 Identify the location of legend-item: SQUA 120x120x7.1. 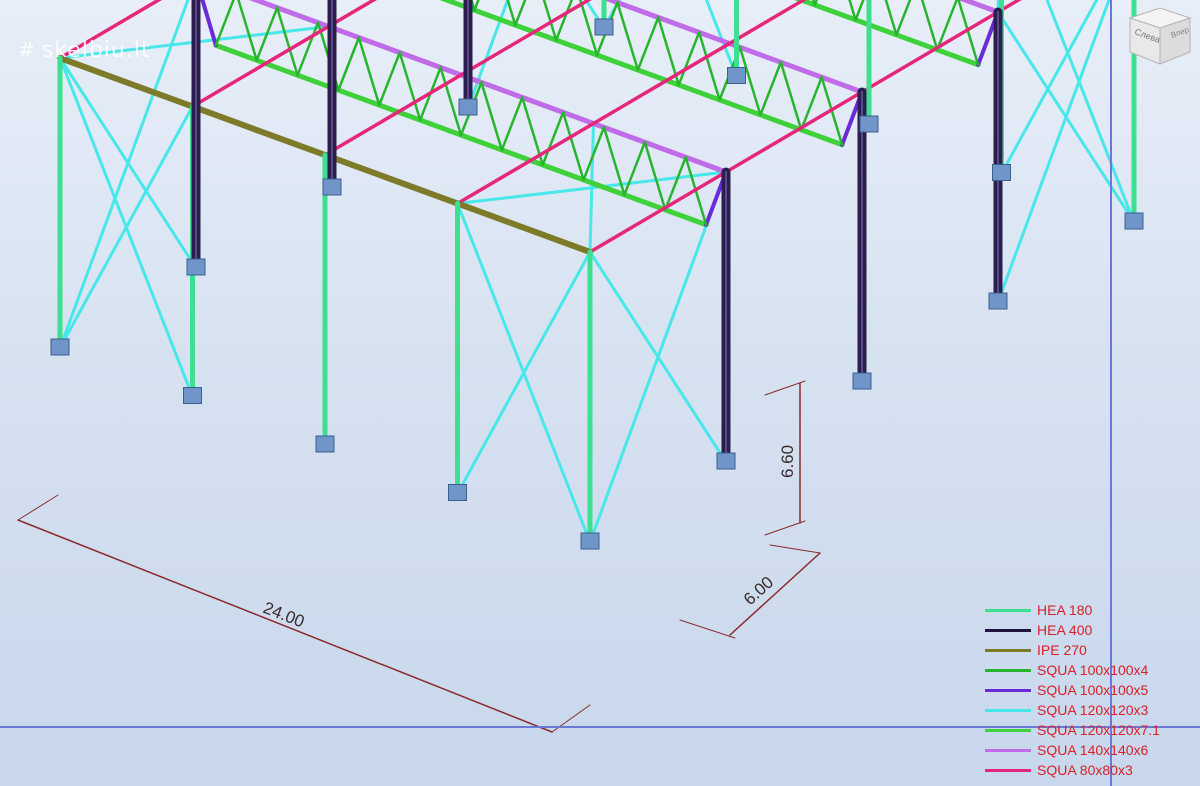
(1090, 730).